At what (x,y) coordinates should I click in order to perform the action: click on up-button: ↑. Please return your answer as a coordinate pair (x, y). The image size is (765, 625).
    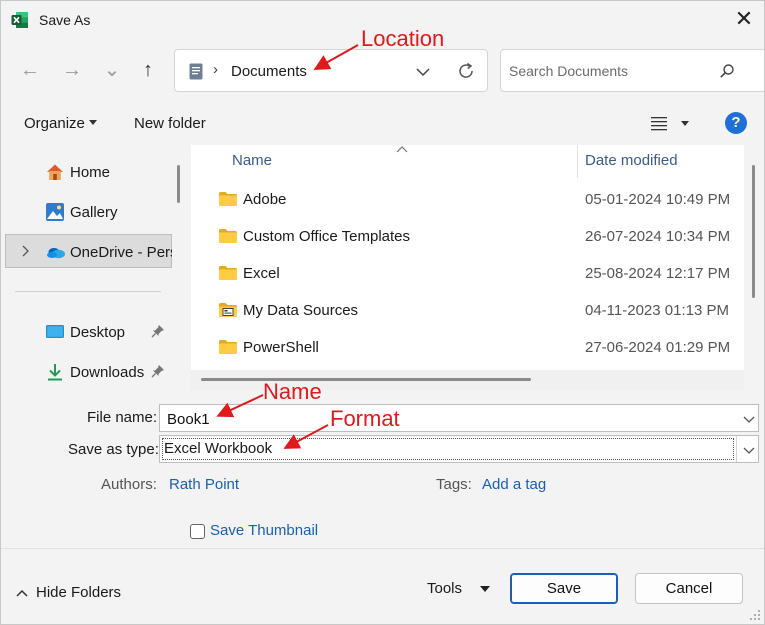
    Looking at the image, I should click on (148, 70).